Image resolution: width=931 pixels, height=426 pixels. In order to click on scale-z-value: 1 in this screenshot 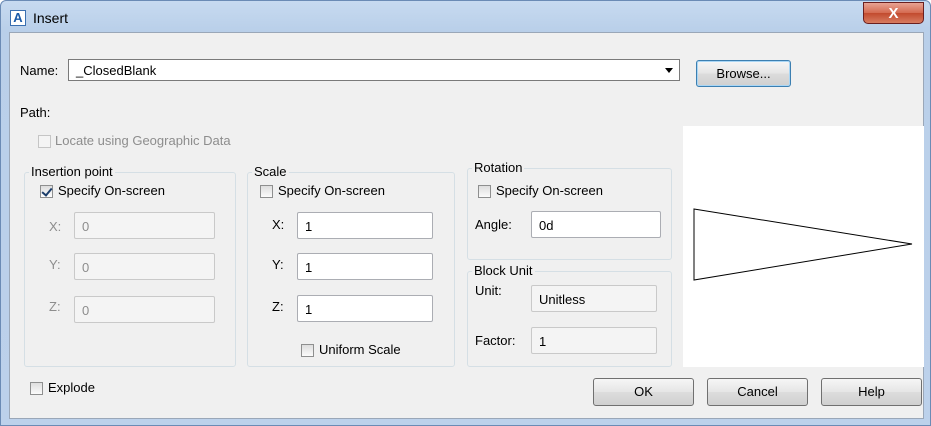, I will do `click(309, 309)`.